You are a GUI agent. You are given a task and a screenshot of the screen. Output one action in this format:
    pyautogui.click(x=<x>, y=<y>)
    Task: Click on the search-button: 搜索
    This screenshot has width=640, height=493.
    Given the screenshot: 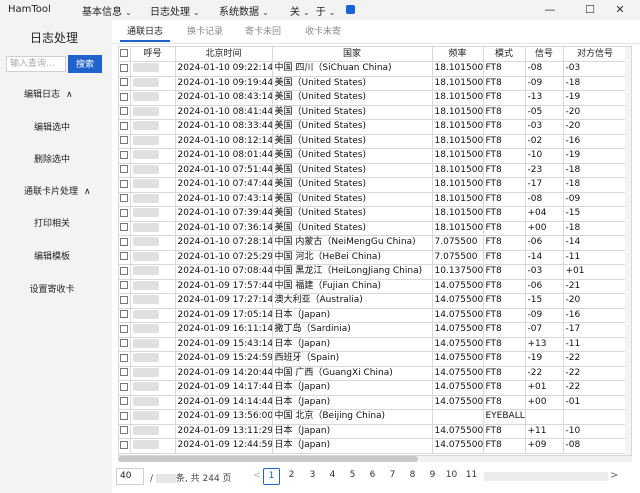 What is the action you would take?
    pyautogui.click(x=85, y=64)
    